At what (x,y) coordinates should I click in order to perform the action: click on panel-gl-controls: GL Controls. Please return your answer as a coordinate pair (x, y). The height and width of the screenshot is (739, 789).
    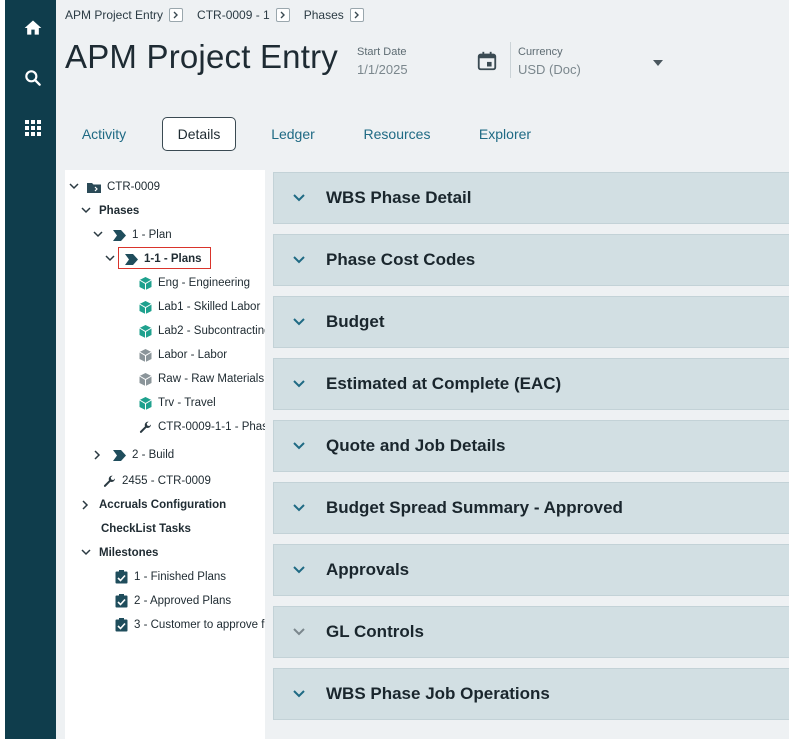
    Looking at the image, I should click on (531, 632).